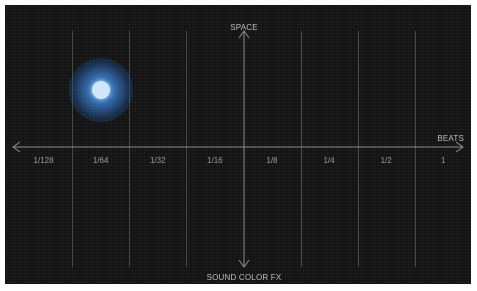 This screenshot has width=477, height=291. What do you see at coordinates (158, 160) in the screenshot?
I see `beat-tick-label: 1/32` at bounding box center [158, 160].